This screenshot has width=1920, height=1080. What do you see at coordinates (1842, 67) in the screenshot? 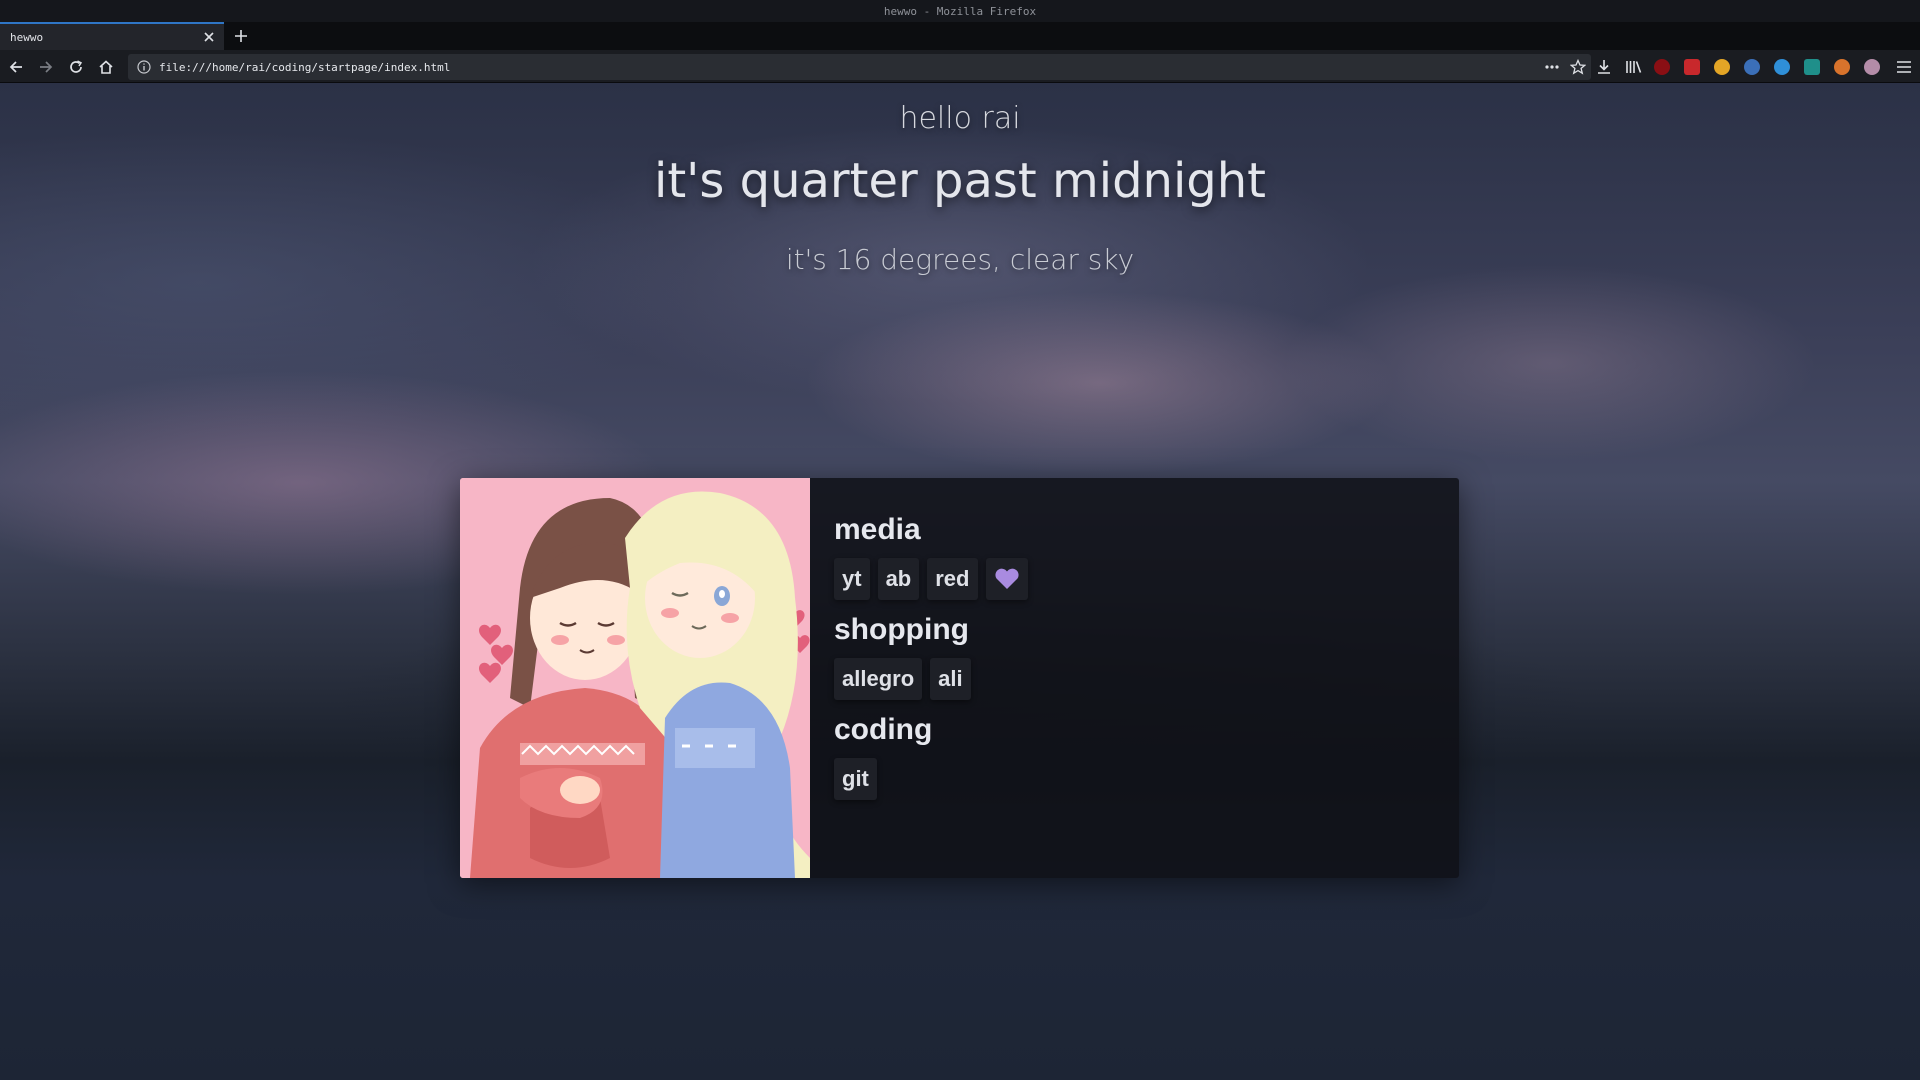
I see `extension-orange-icon` at bounding box center [1842, 67].